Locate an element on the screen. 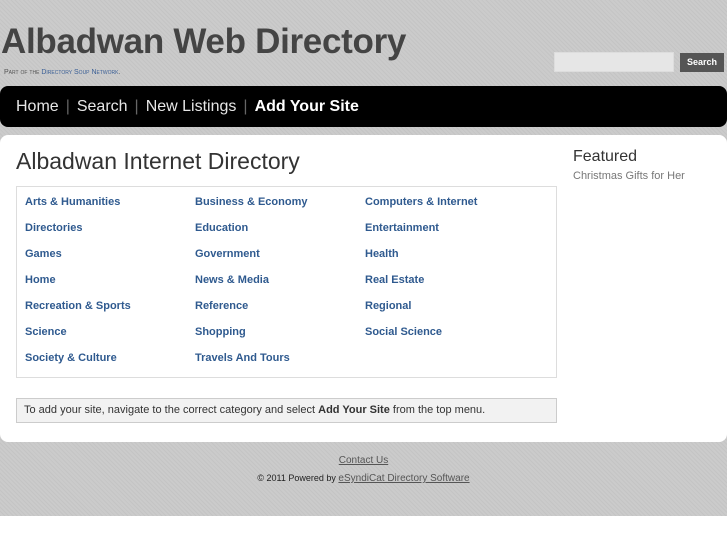  powered-prefix: © 2011 Powered by is located at coordinates (298, 478).